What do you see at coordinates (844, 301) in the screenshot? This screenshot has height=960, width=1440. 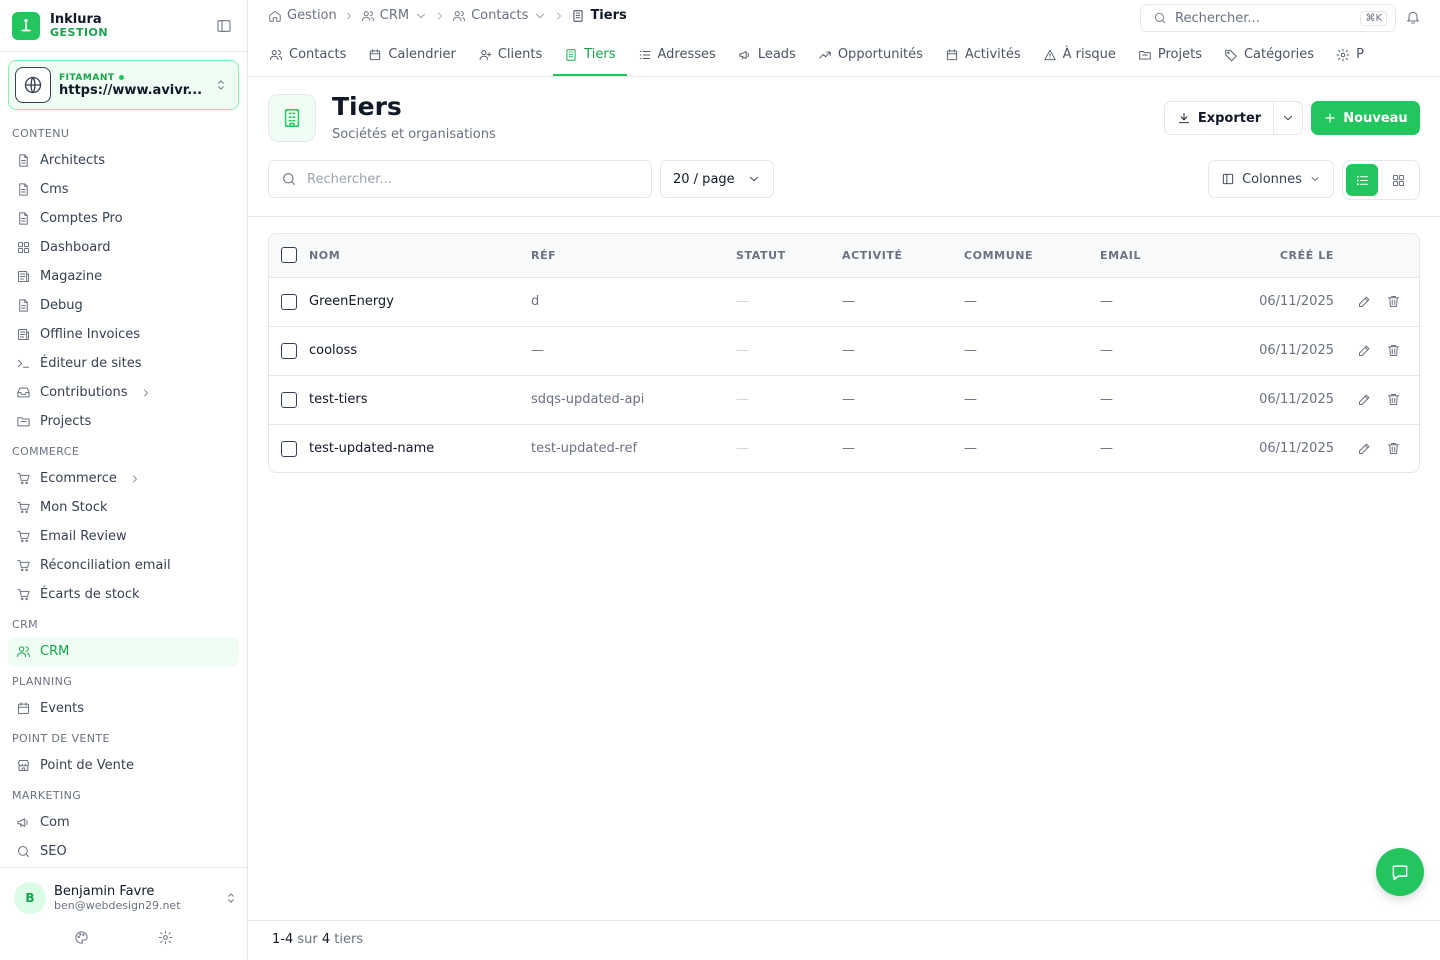 I see `table-row: GreenEnergy d — — — — 06/11/2025` at bounding box center [844, 301].